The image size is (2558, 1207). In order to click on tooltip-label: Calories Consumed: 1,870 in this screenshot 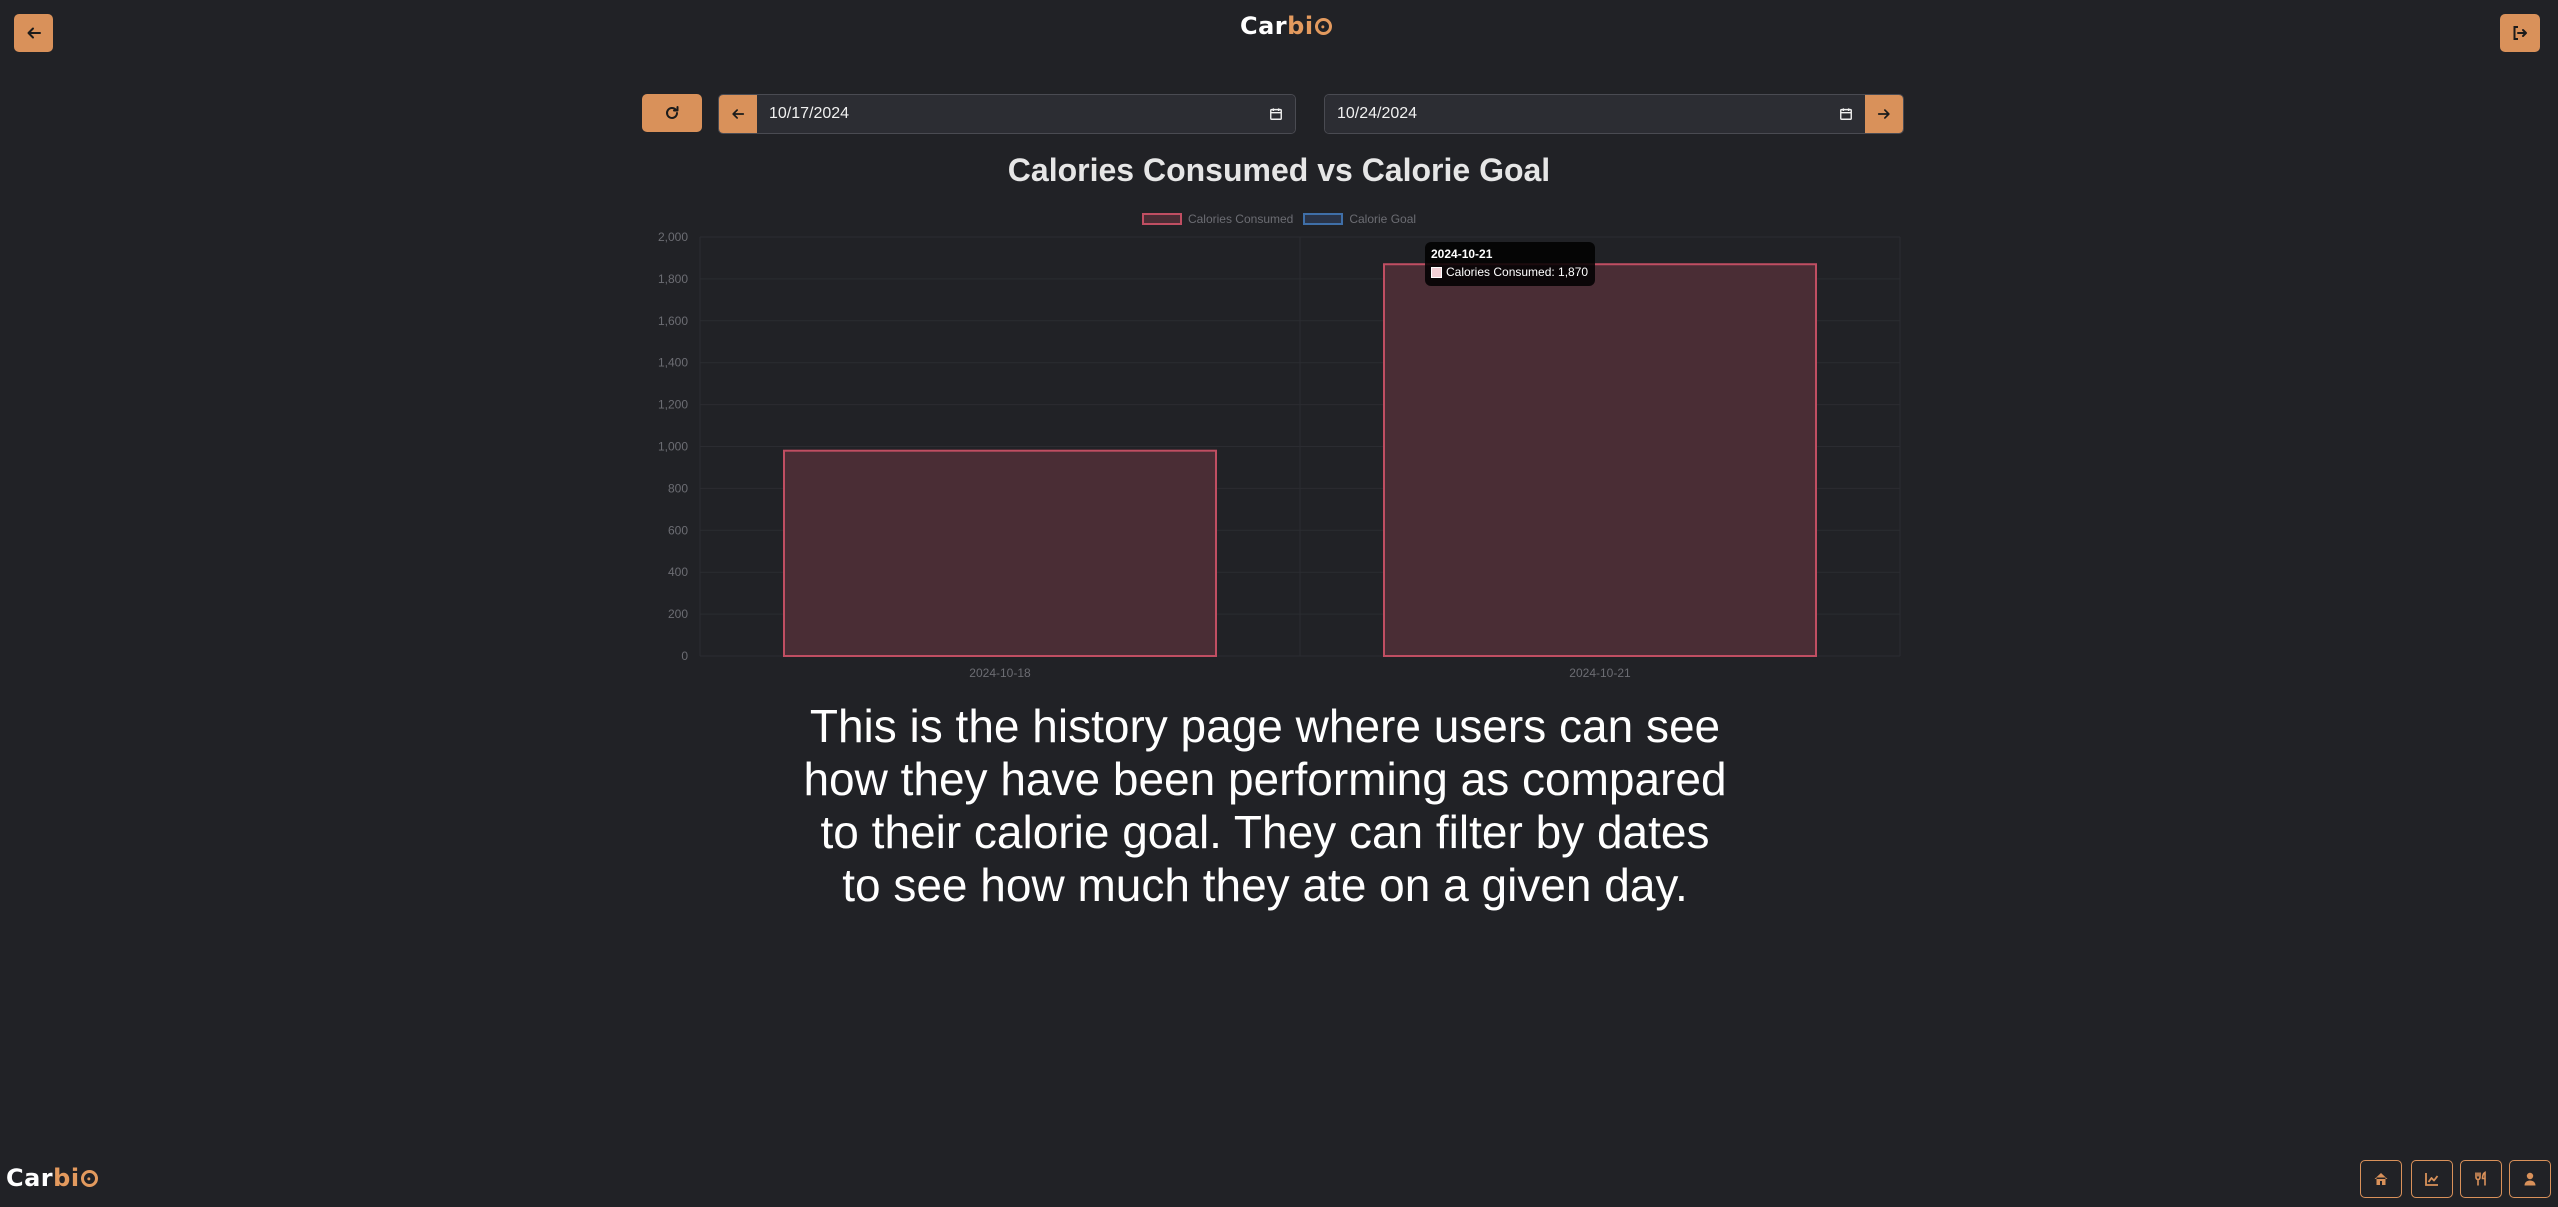, I will do `click(1517, 272)`.